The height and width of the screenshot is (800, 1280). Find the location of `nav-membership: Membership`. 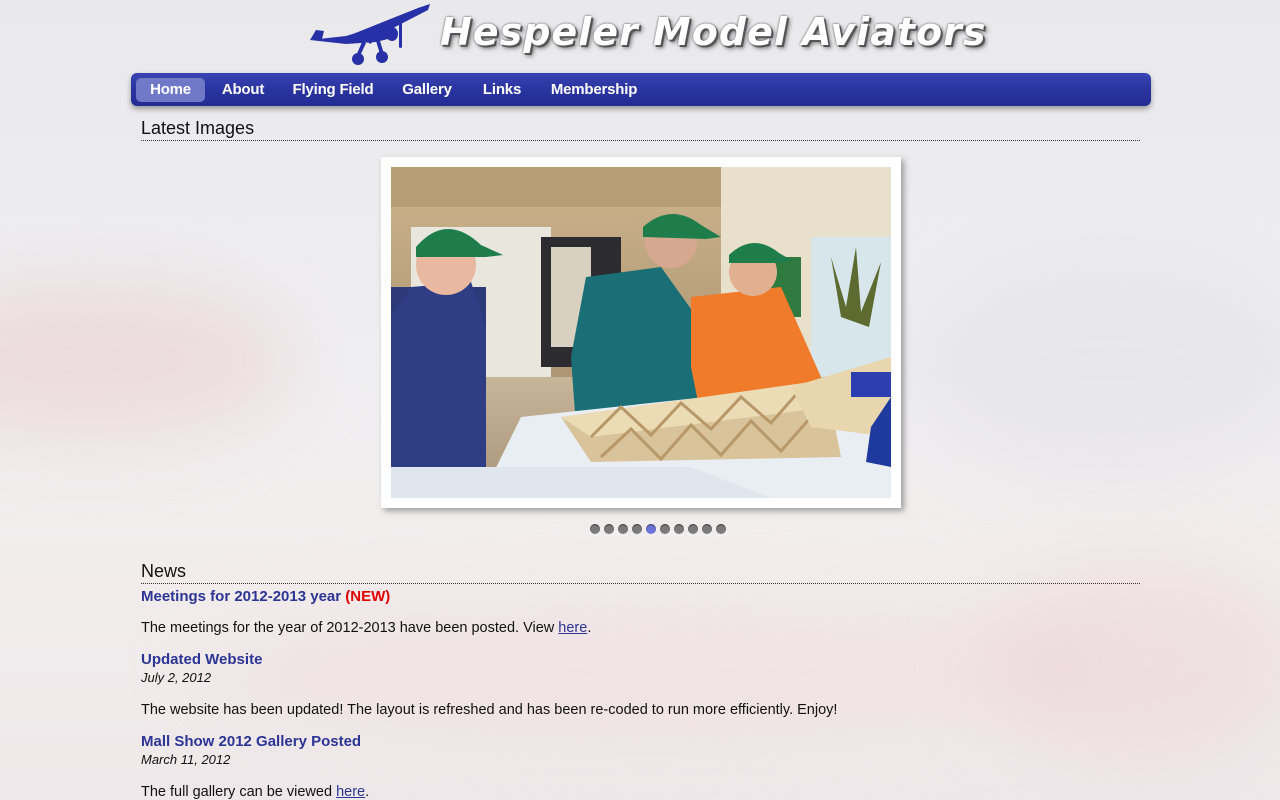

nav-membership: Membership is located at coordinates (594, 90).